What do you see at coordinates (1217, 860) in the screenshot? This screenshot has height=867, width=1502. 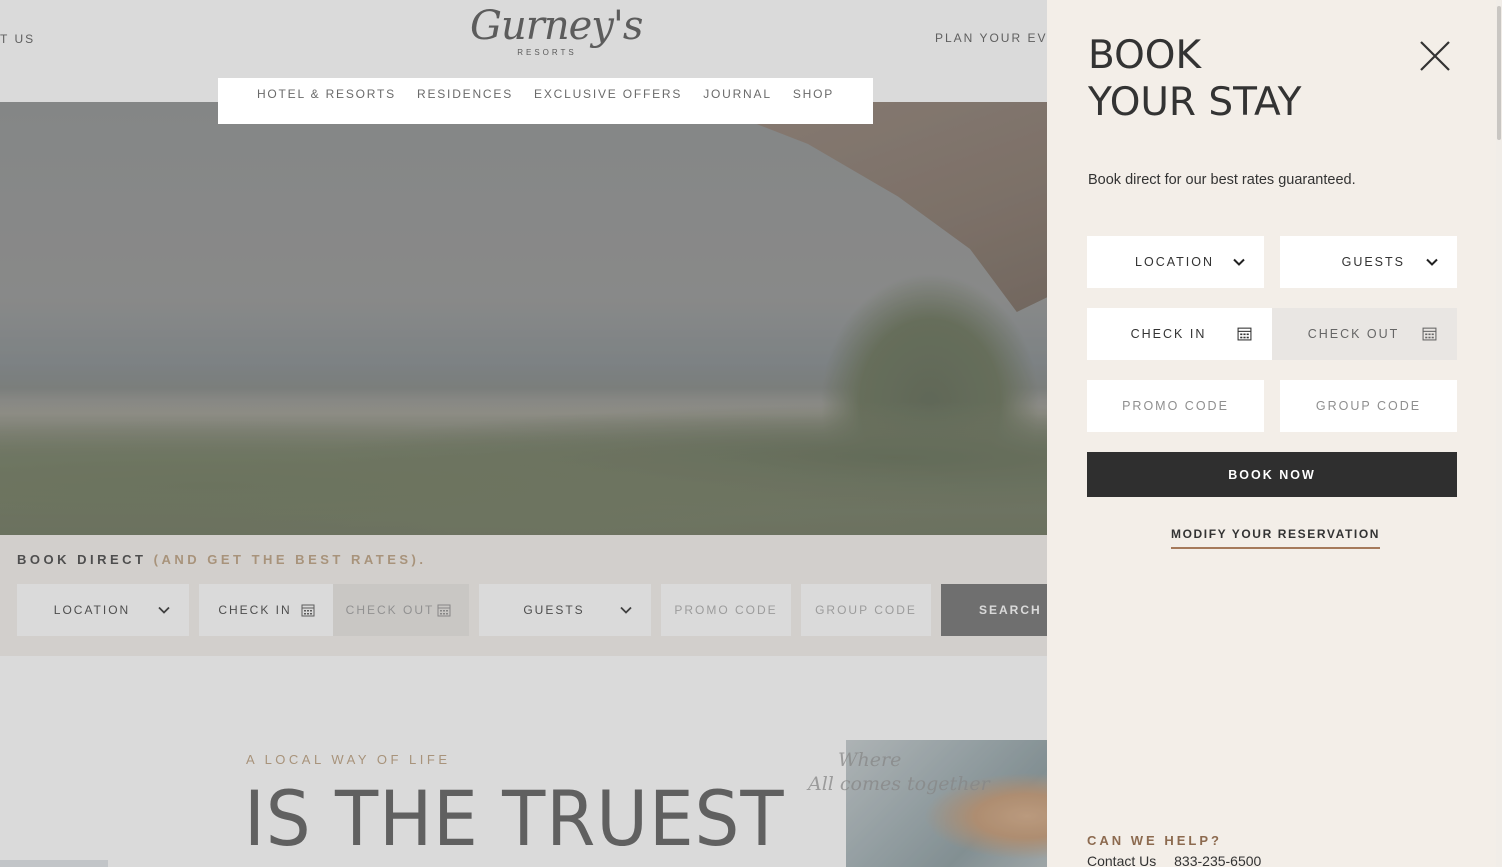 I see `phone-link: 833-235-6500` at bounding box center [1217, 860].